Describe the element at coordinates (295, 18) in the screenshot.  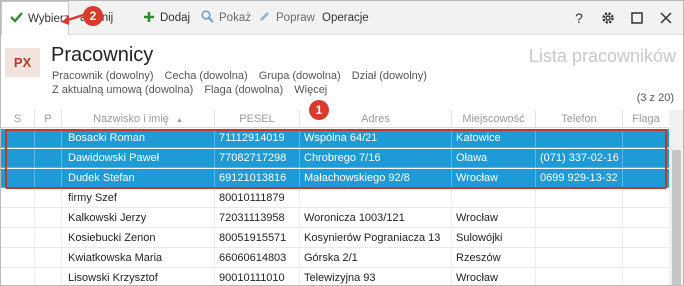
I see `edit-button-label: Popraw` at that location.